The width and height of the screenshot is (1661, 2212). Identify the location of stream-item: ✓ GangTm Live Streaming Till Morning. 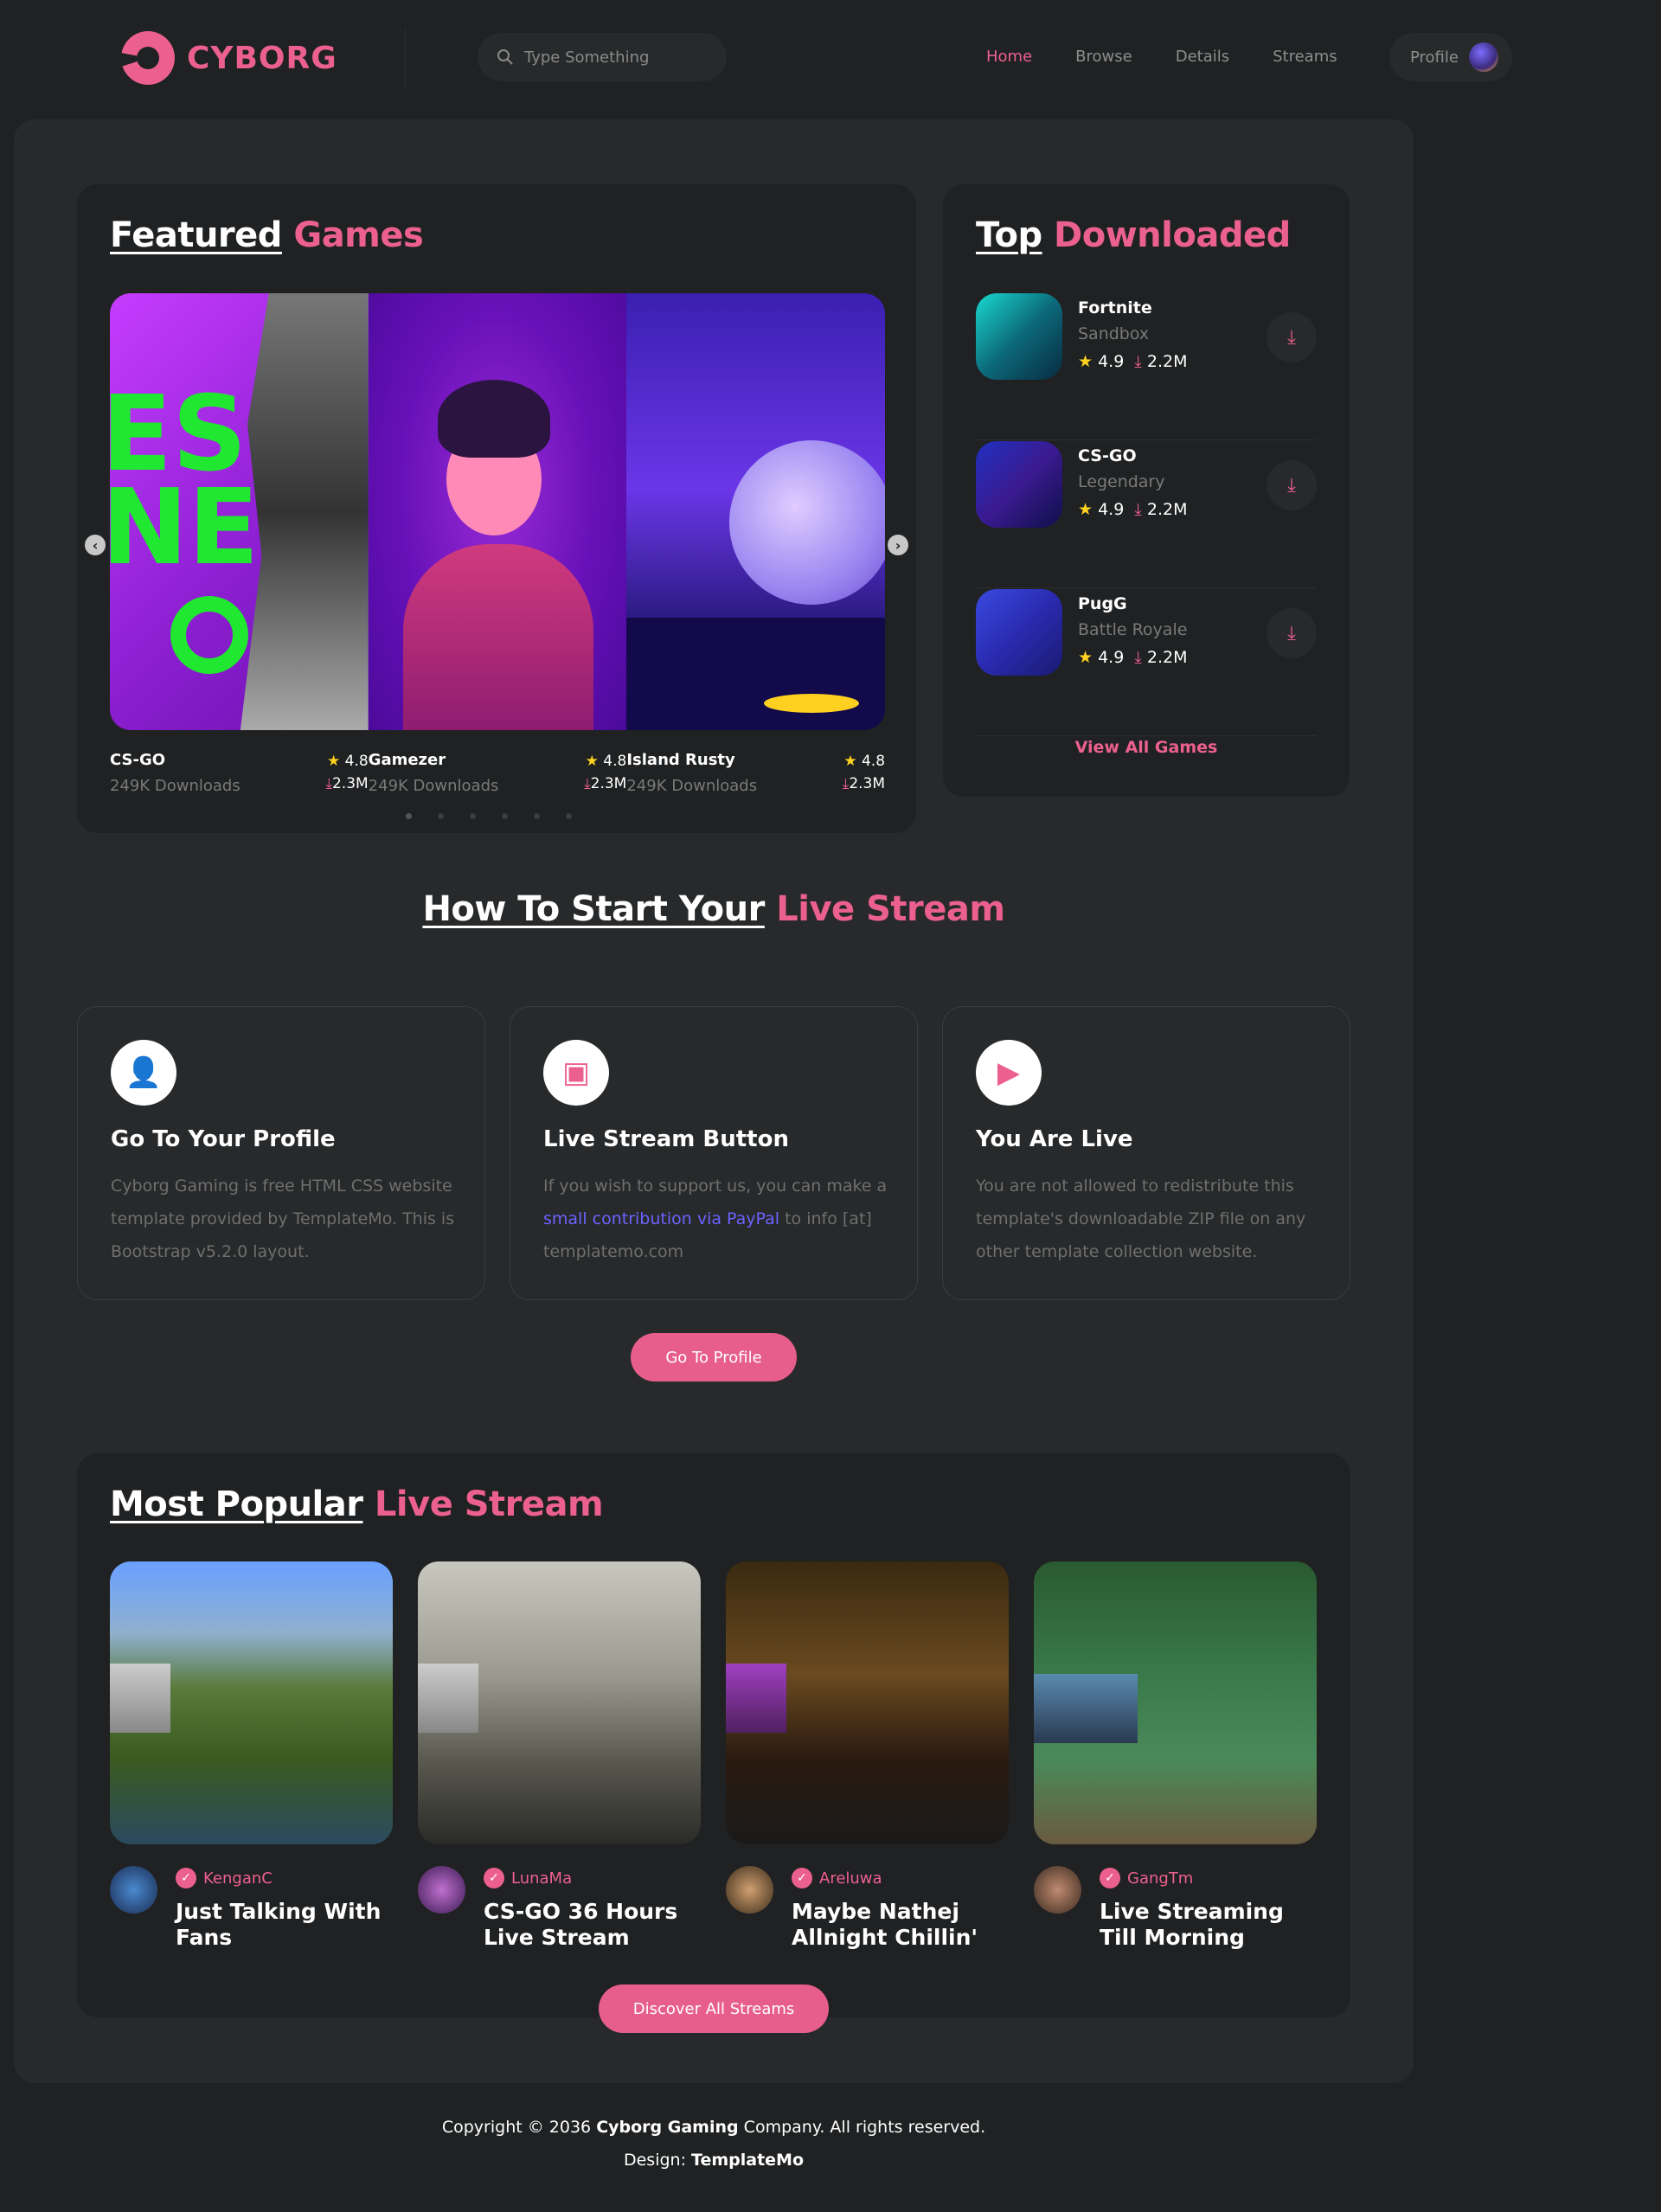
(1176, 1756).